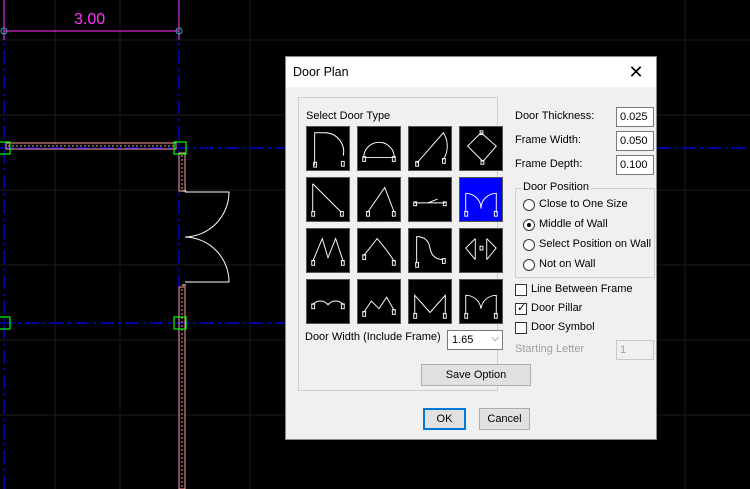 The height and width of the screenshot is (489, 750). What do you see at coordinates (348, 116) in the screenshot?
I see `door-type-group-label: Select Door Type` at bounding box center [348, 116].